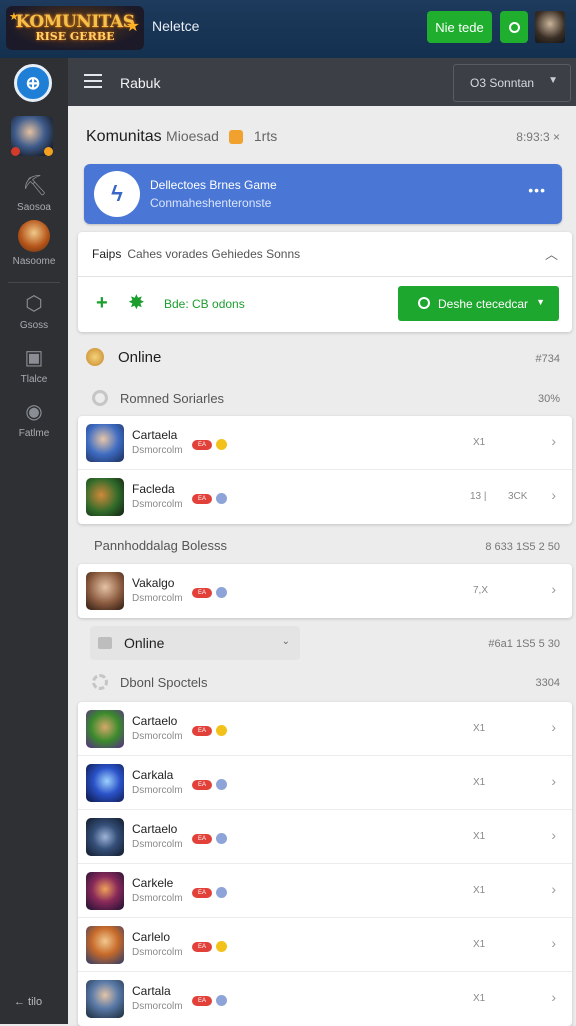 The height and width of the screenshot is (1026, 576). I want to click on top-action-button: Nie tede, so click(459, 27).